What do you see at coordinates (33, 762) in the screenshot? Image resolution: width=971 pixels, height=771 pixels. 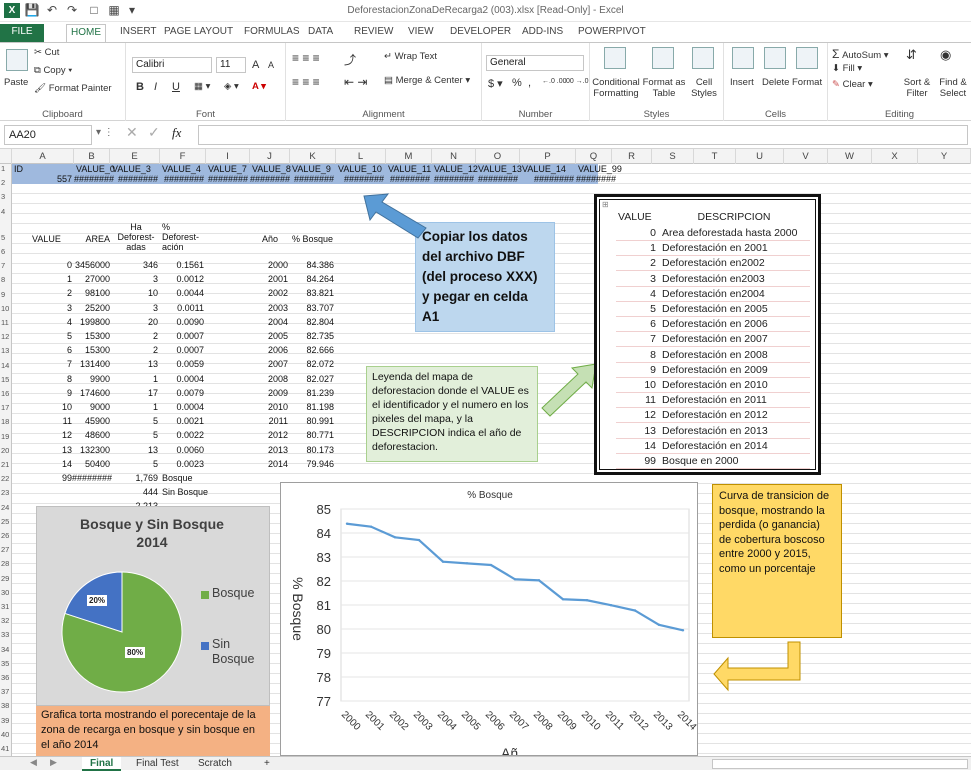 I see `prev-sheet-icon: ◀` at bounding box center [33, 762].